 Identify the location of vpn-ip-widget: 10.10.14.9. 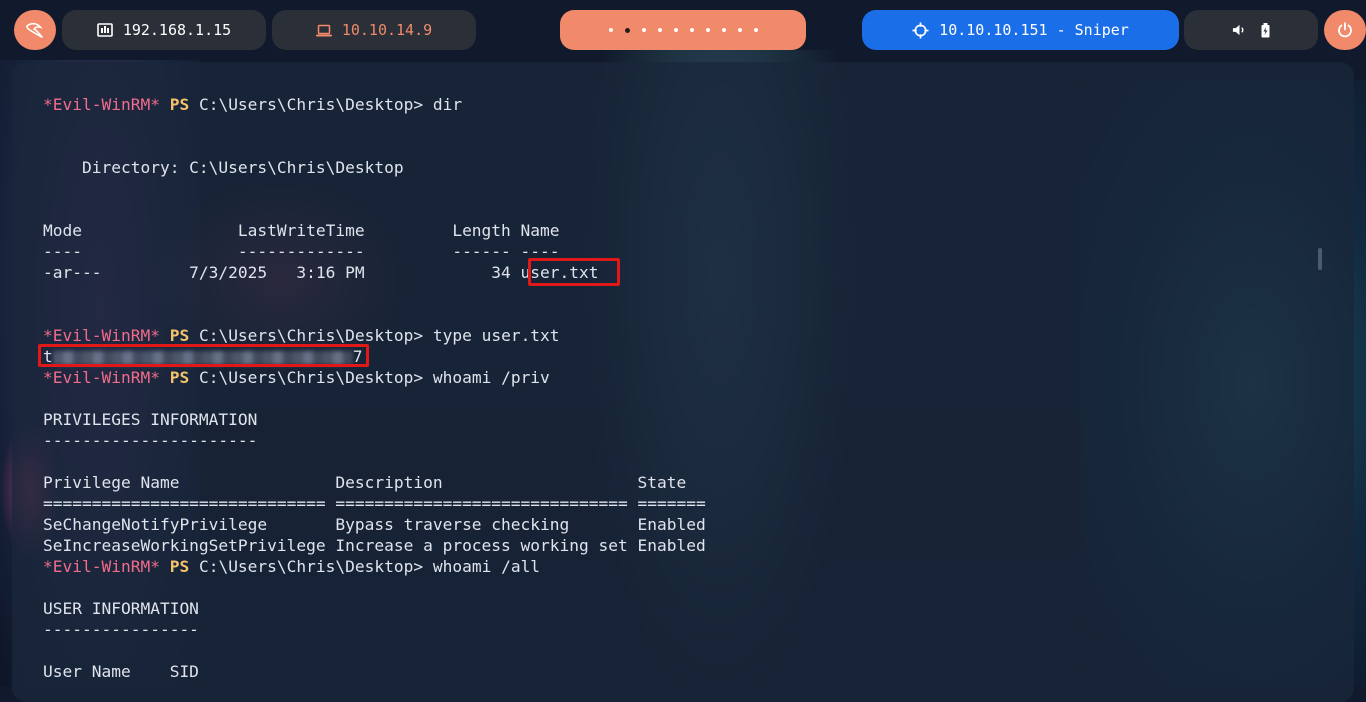
(374, 30).